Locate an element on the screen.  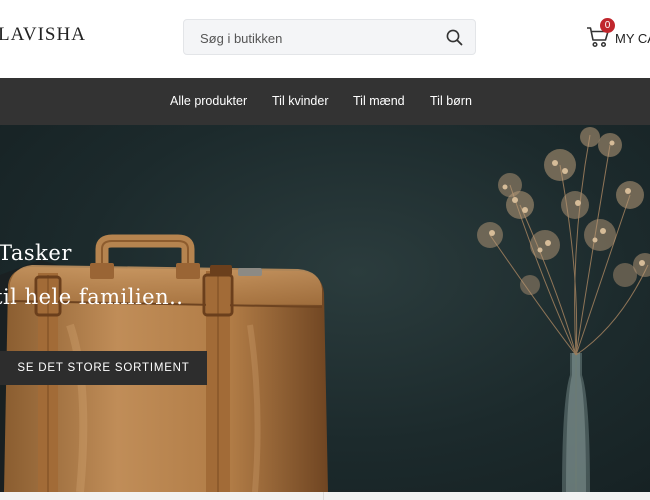
strip-divider is located at coordinates (323, 496).